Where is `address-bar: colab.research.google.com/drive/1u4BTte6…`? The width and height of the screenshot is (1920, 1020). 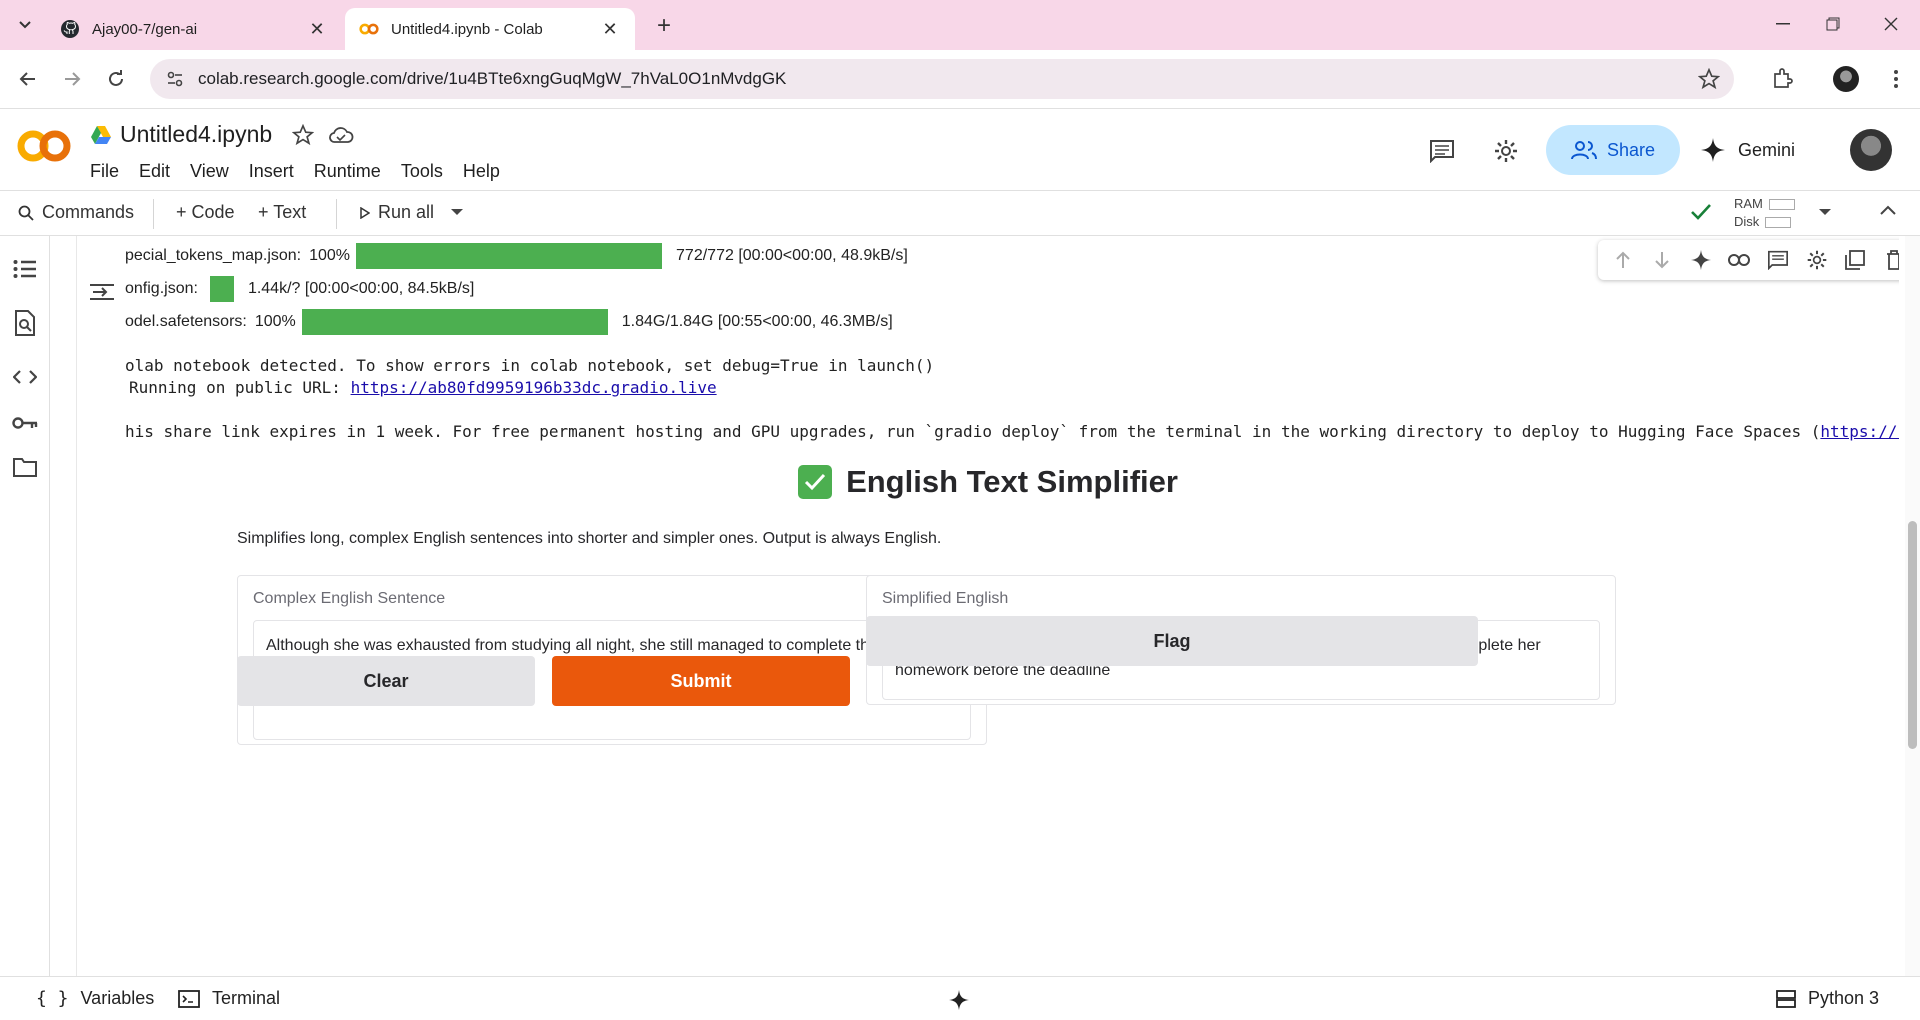 address-bar: colab.research.google.com/drive/1u4BTte6… is located at coordinates (942, 79).